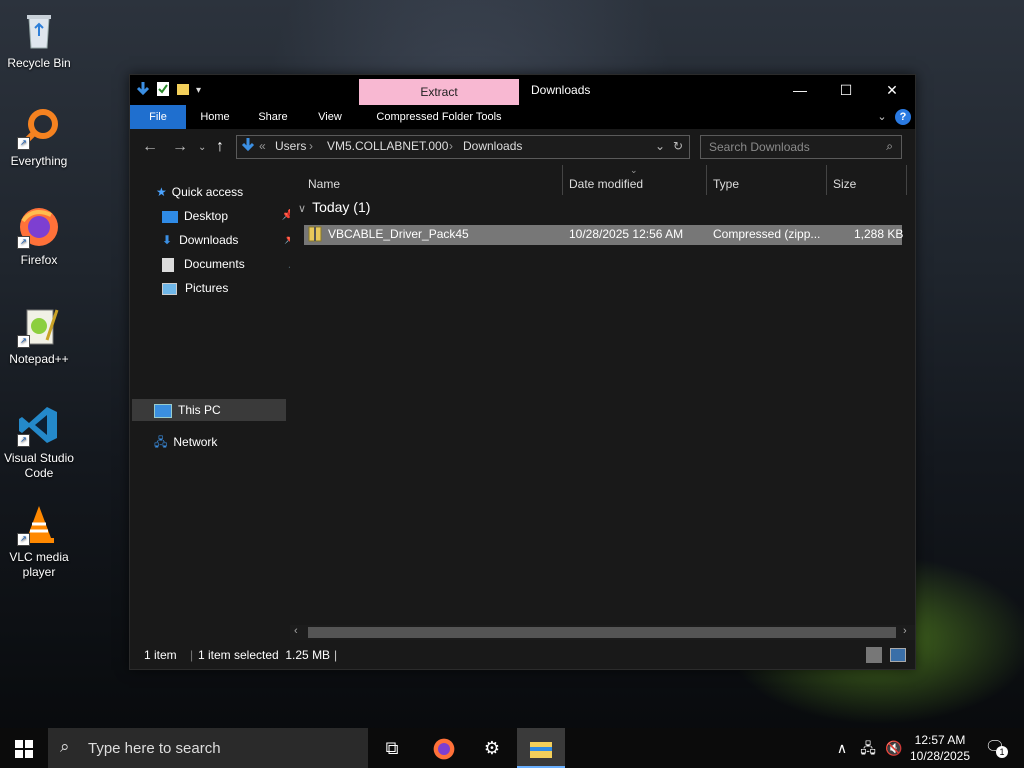 Image resolution: width=1024 pixels, height=768 pixels. Describe the element at coordinates (185, 442) in the screenshot. I see `nav-network: 🖧 Network` at that location.